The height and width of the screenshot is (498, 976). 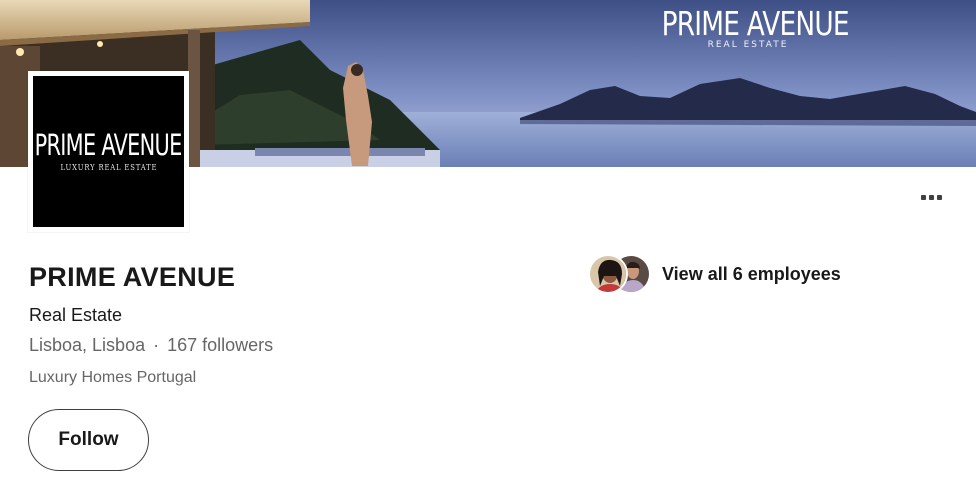 What do you see at coordinates (755, 23) in the screenshot?
I see `cover-brand-title: PRIME AVENUE` at bounding box center [755, 23].